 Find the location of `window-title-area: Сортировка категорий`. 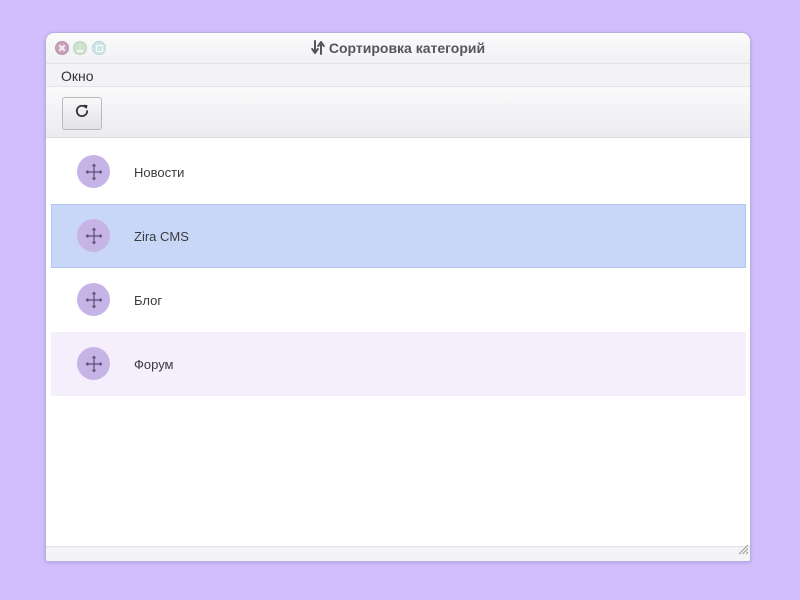

window-title-area: Сортировка категорий is located at coordinates (398, 49).